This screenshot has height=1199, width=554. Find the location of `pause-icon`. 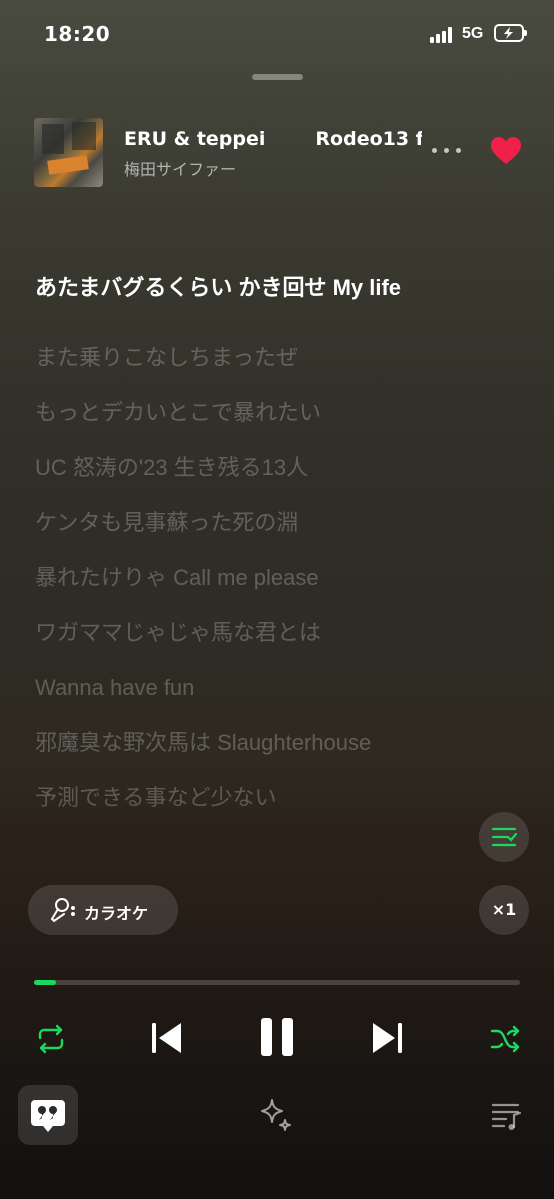

pause-icon is located at coordinates (277, 1037).